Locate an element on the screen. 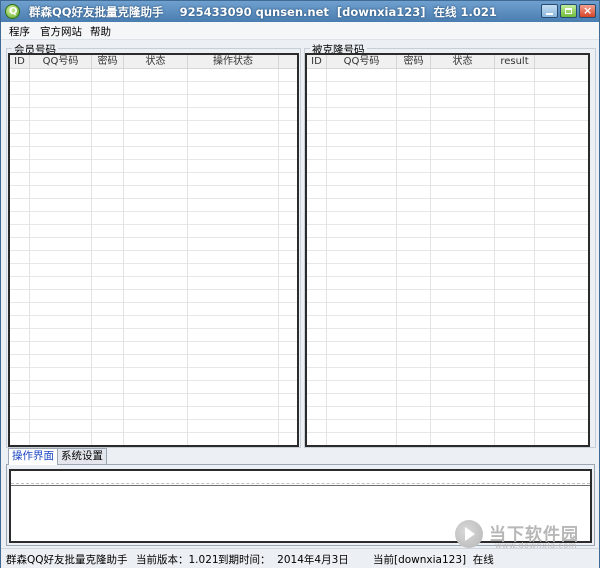 The image size is (600, 568). menu-official-site: 官方网站 is located at coordinates (61, 31).